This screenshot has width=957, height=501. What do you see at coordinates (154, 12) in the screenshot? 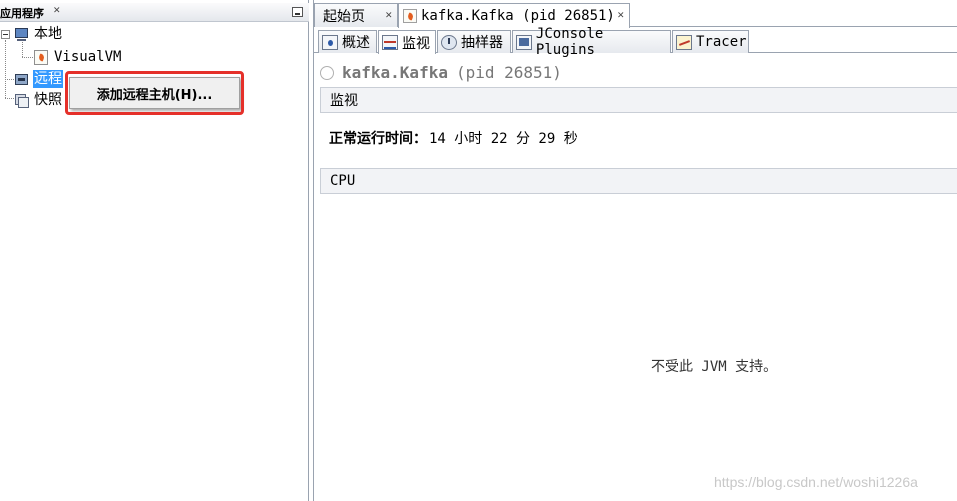
I see `applications-panel-header: 应用程序 ✕` at bounding box center [154, 12].